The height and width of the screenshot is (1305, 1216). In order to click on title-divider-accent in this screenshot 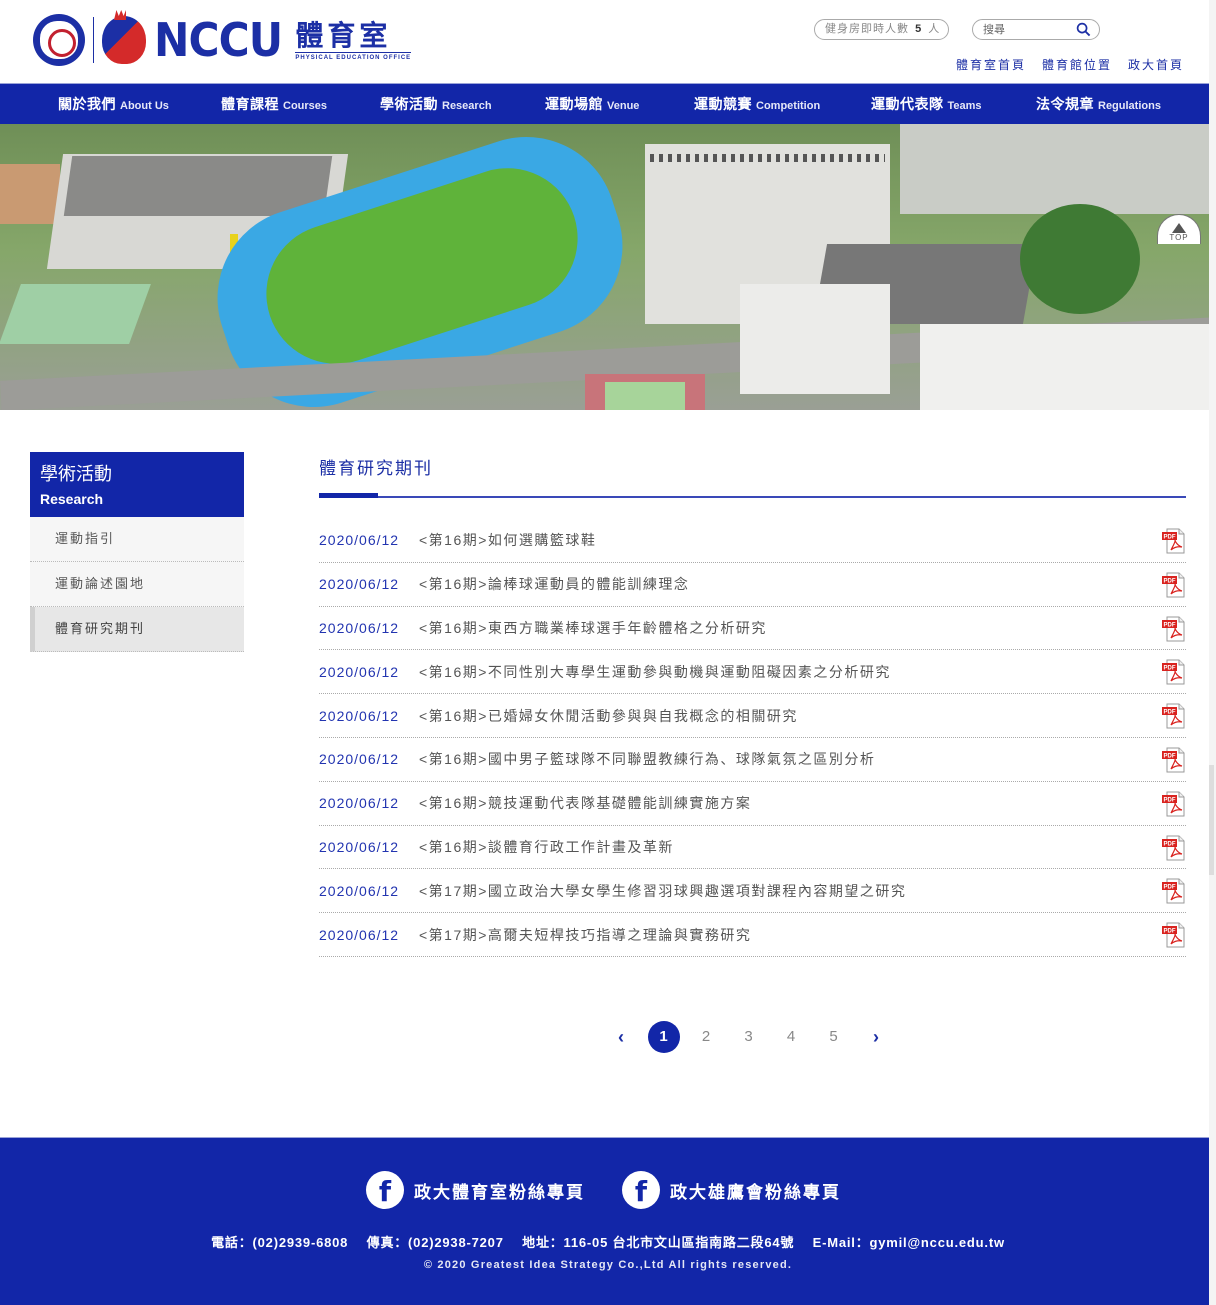, I will do `click(348, 495)`.